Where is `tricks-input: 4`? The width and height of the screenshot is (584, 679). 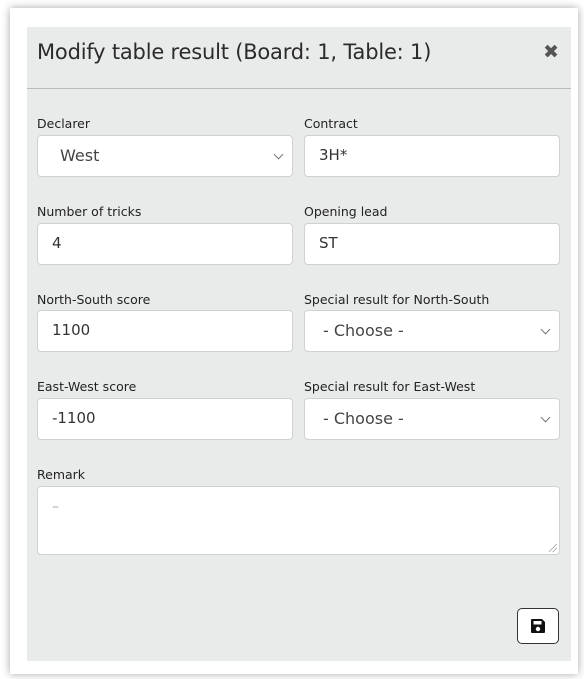 tricks-input: 4 is located at coordinates (165, 244).